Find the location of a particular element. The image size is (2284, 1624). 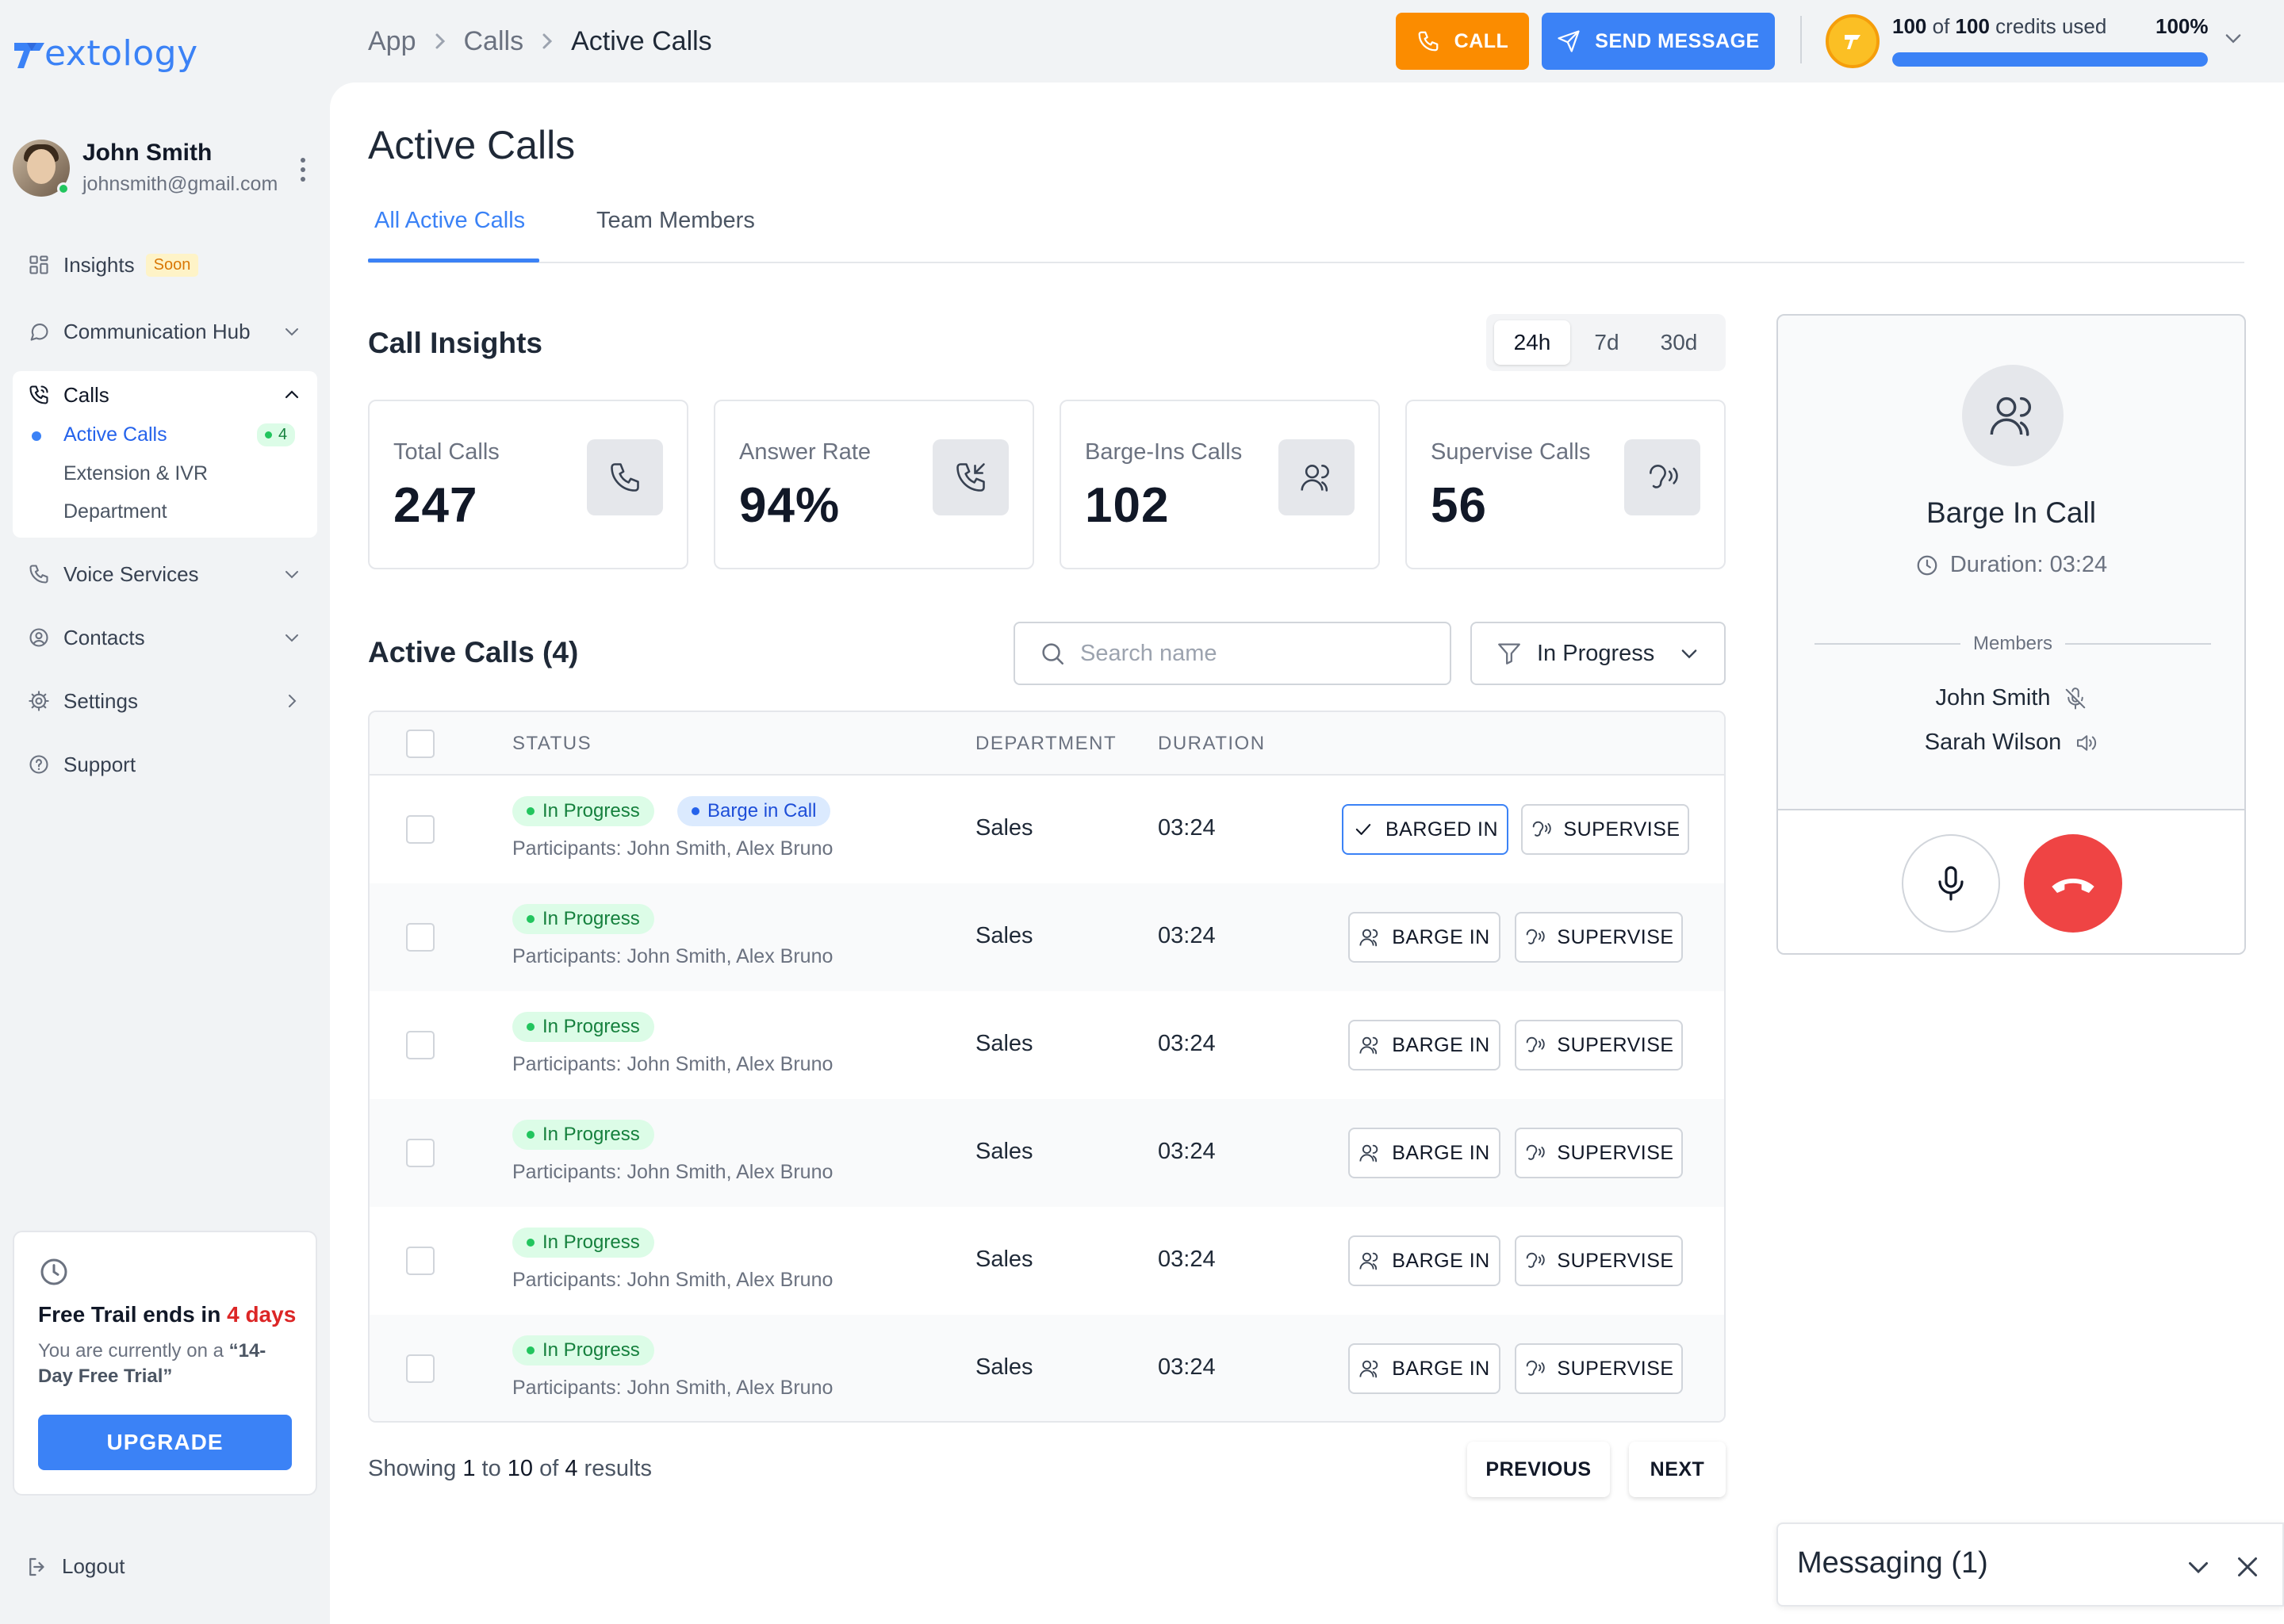

app-logo: extology is located at coordinates (105, 53).